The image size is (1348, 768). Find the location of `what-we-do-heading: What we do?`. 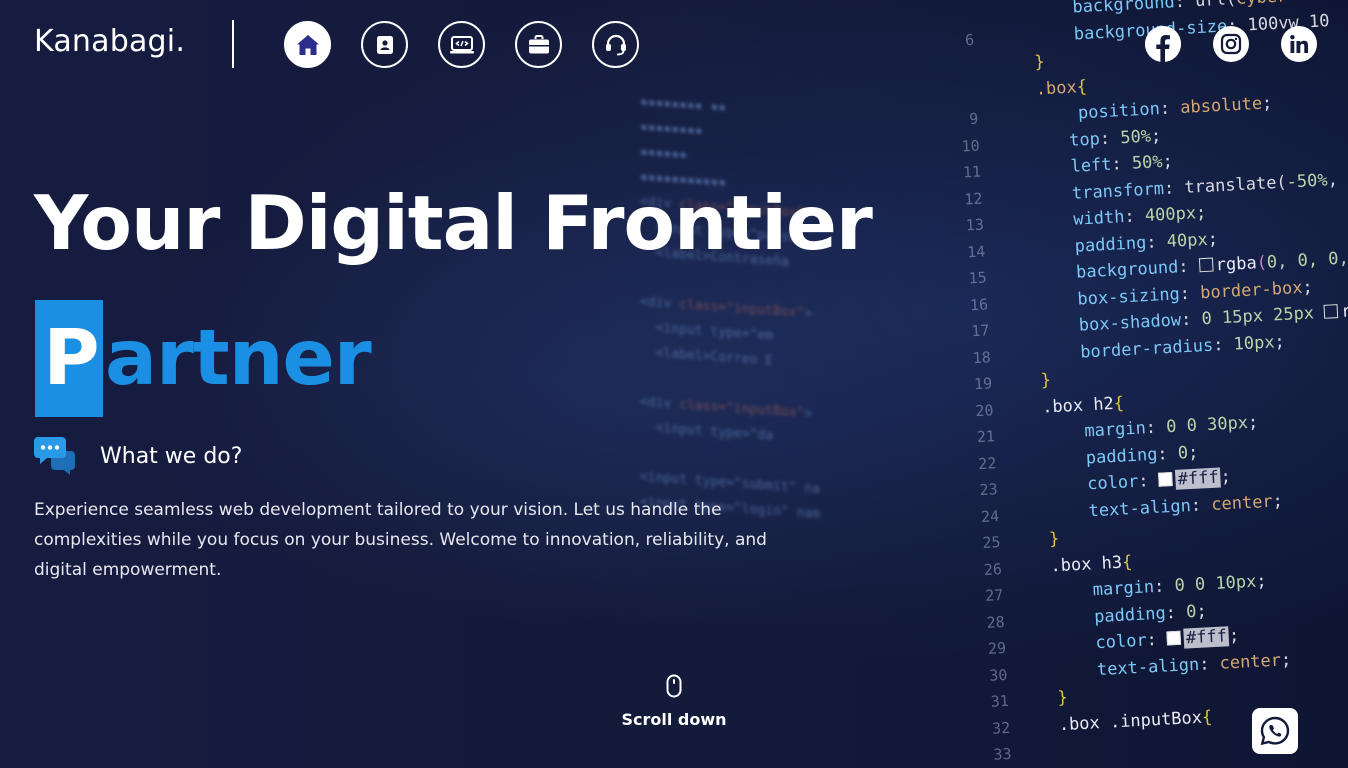

what-we-do-heading: What we do? is located at coordinates (138, 456).